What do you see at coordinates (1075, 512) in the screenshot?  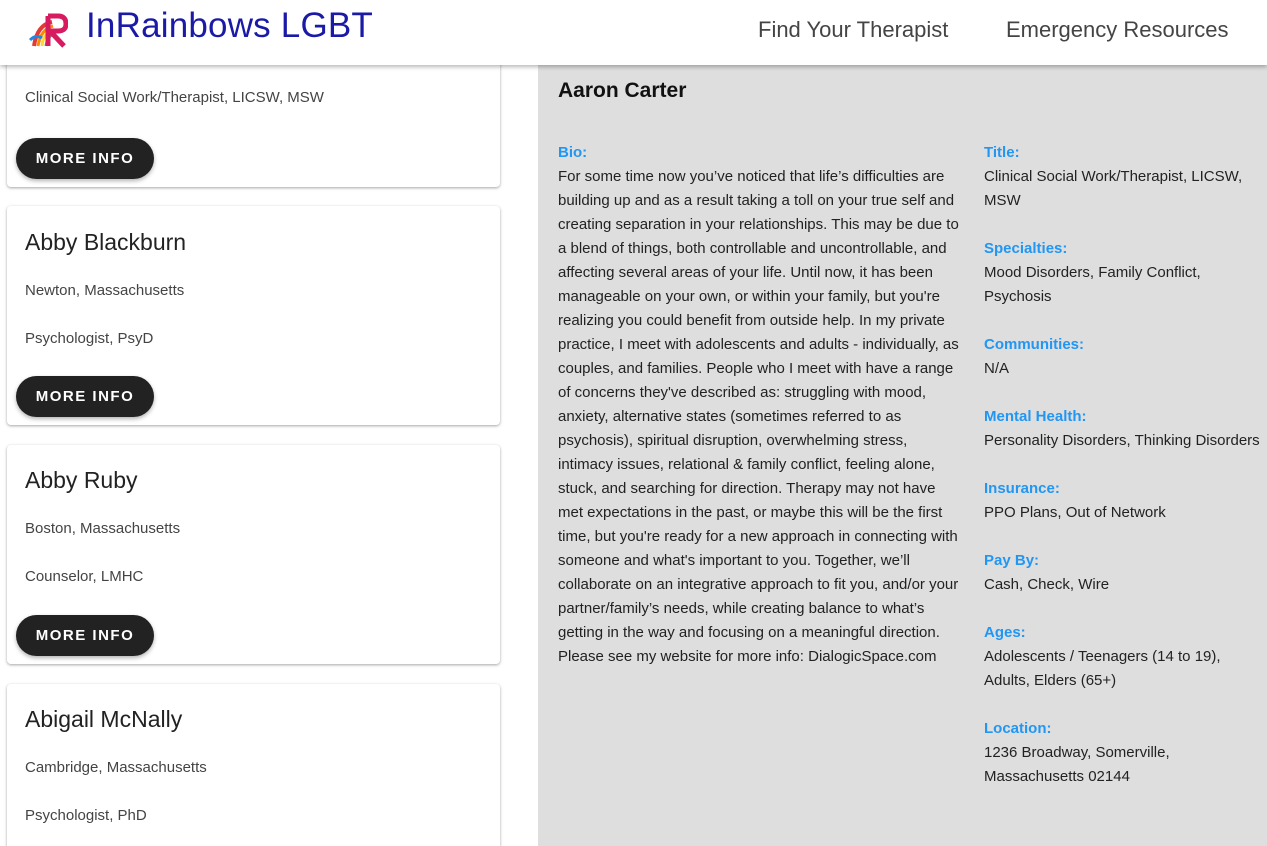 I see `field-value: PPO Plans, Out of Network` at bounding box center [1075, 512].